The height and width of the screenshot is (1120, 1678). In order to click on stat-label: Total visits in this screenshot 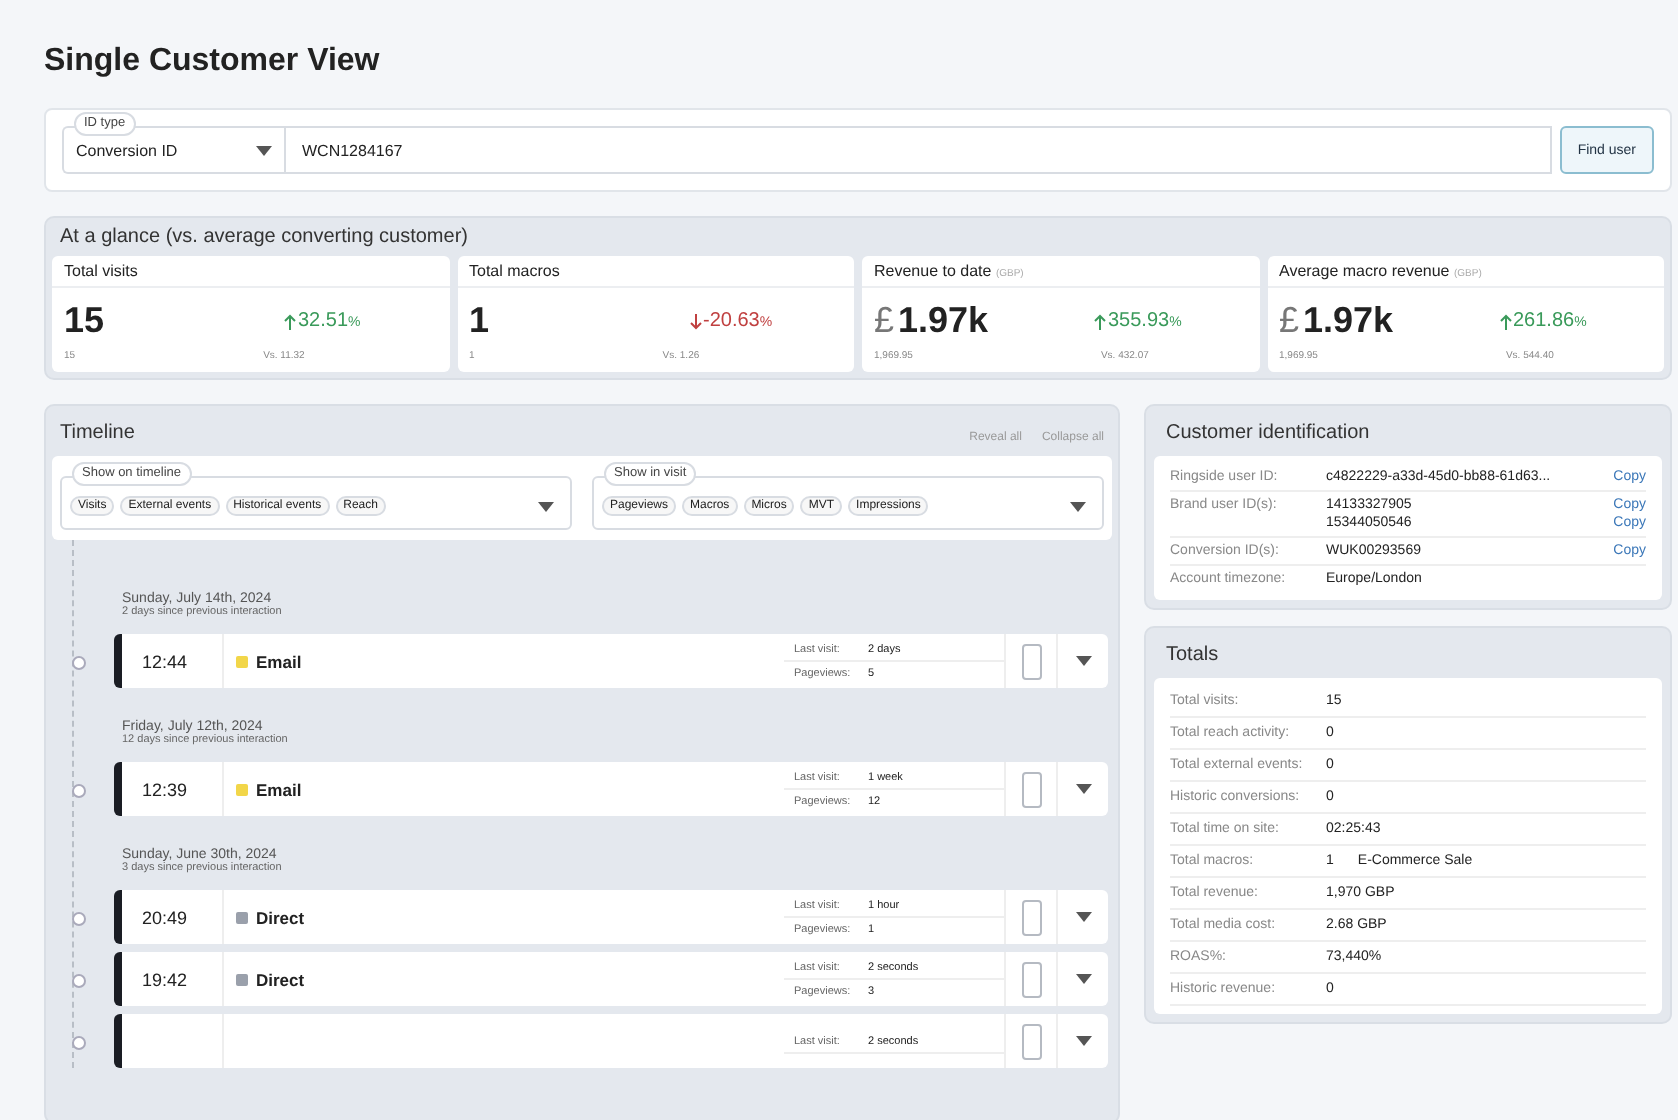, I will do `click(101, 271)`.